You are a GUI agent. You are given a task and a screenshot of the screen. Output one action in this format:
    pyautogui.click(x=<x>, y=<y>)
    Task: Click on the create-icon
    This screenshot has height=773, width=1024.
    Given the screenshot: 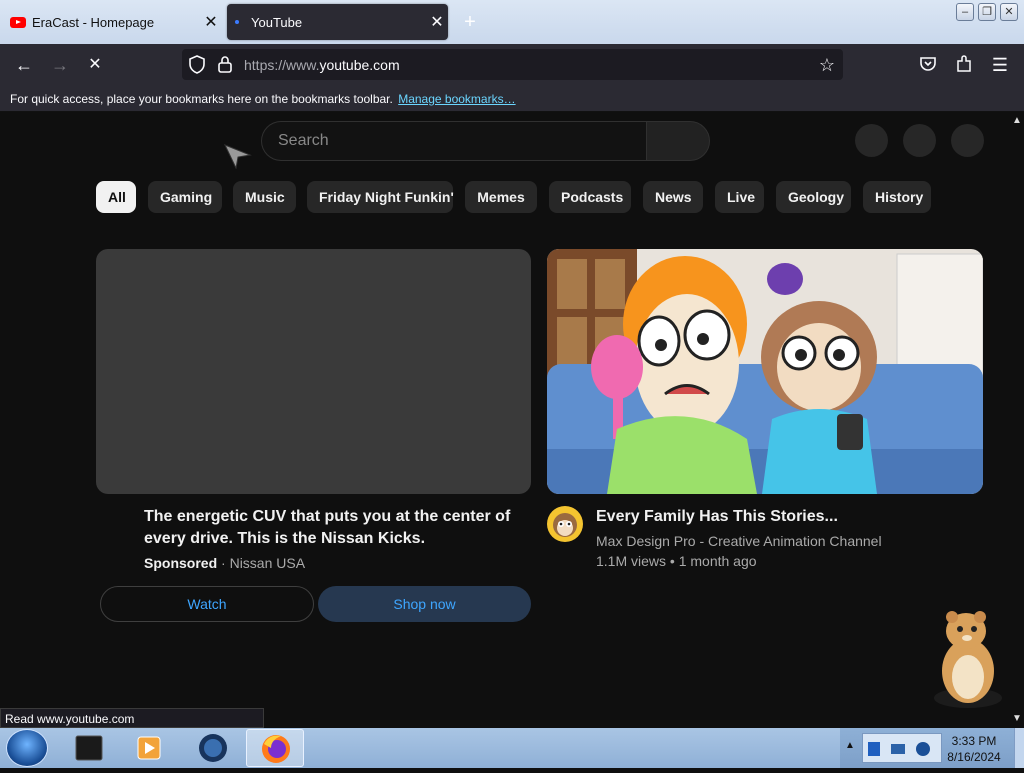 What is the action you would take?
    pyautogui.click(x=871, y=140)
    